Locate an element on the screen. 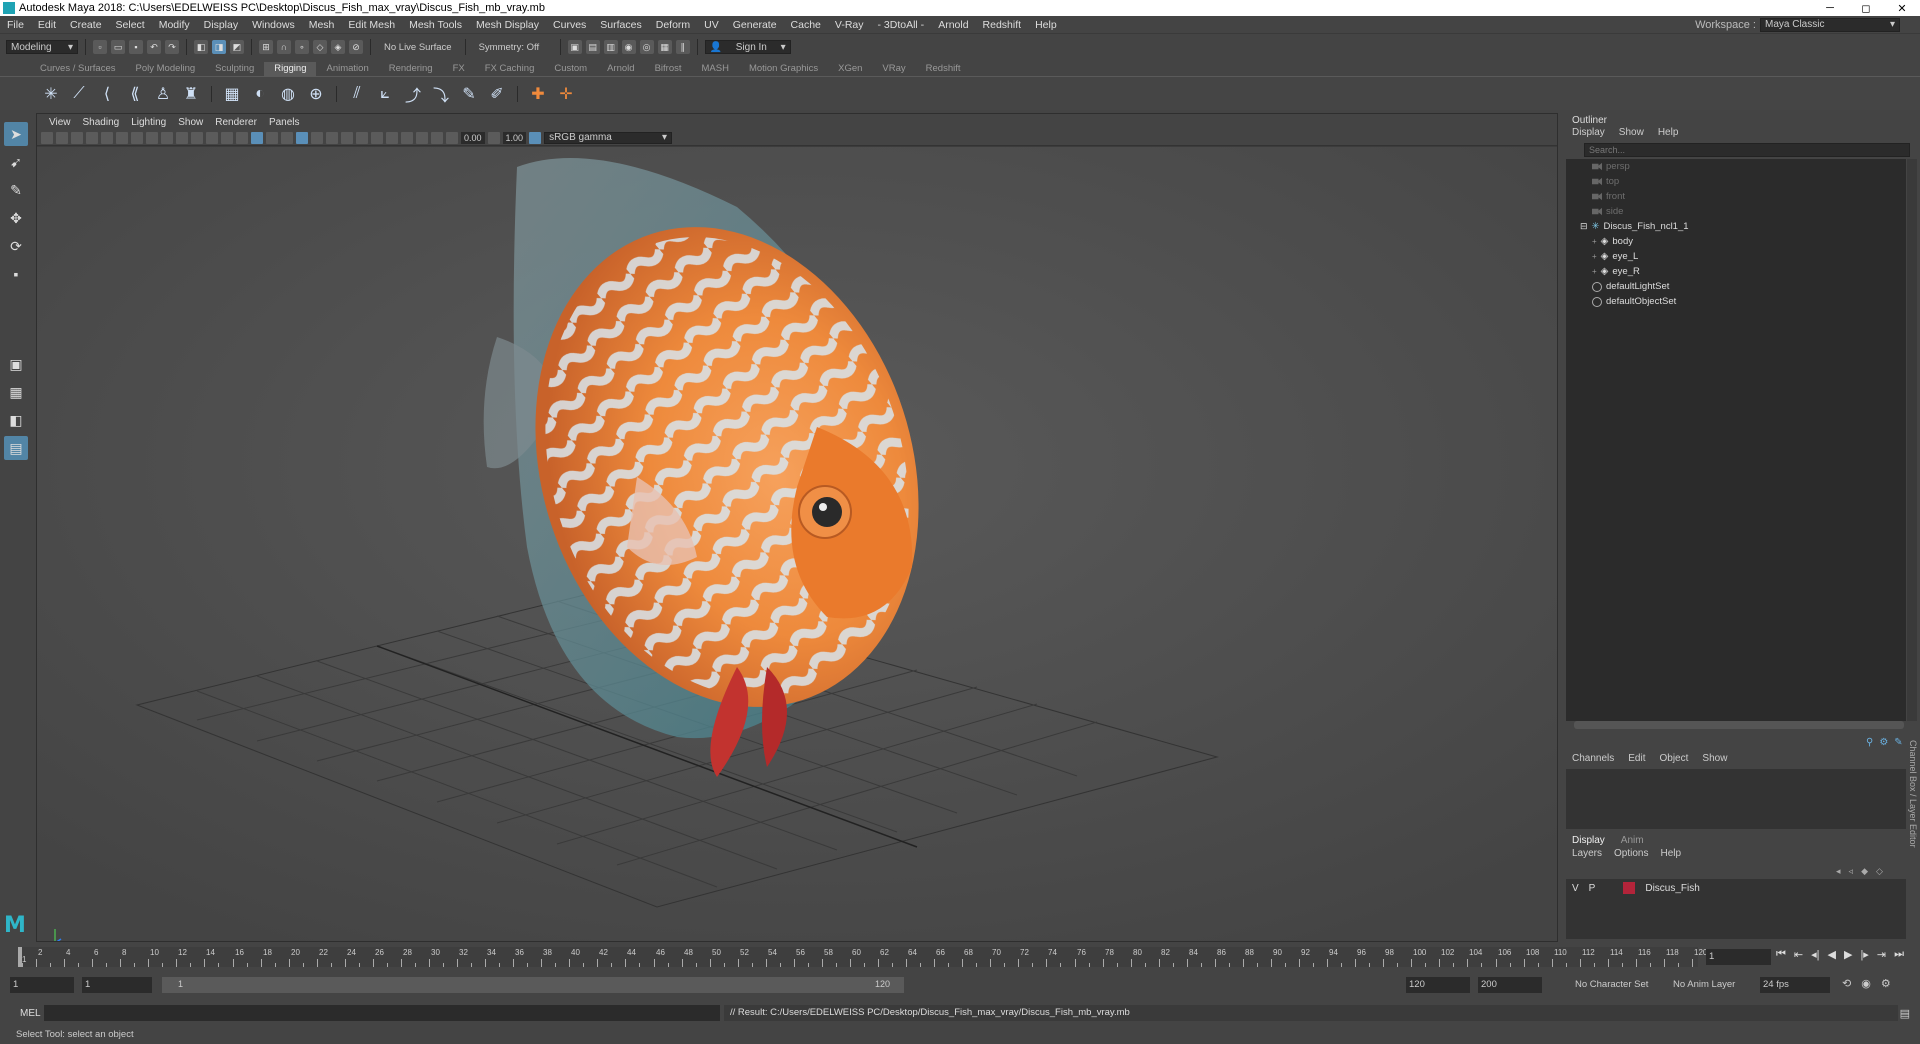  shelf-tab-sculpting: Sculpting is located at coordinates (234, 69).